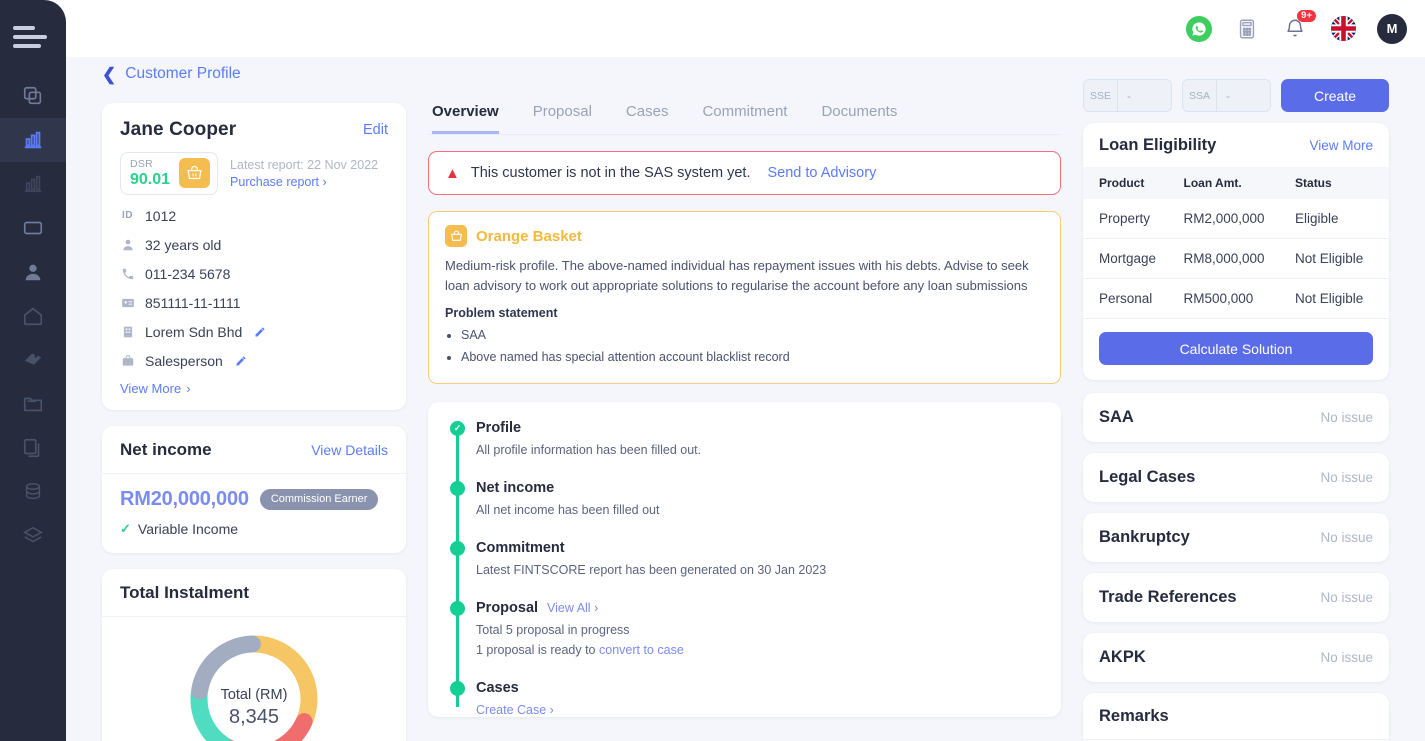 This screenshot has height=741, width=1425. Describe the element at coordinates (744, 118) in the screenshot. I see `tab-commitment: Commitment` at that location.